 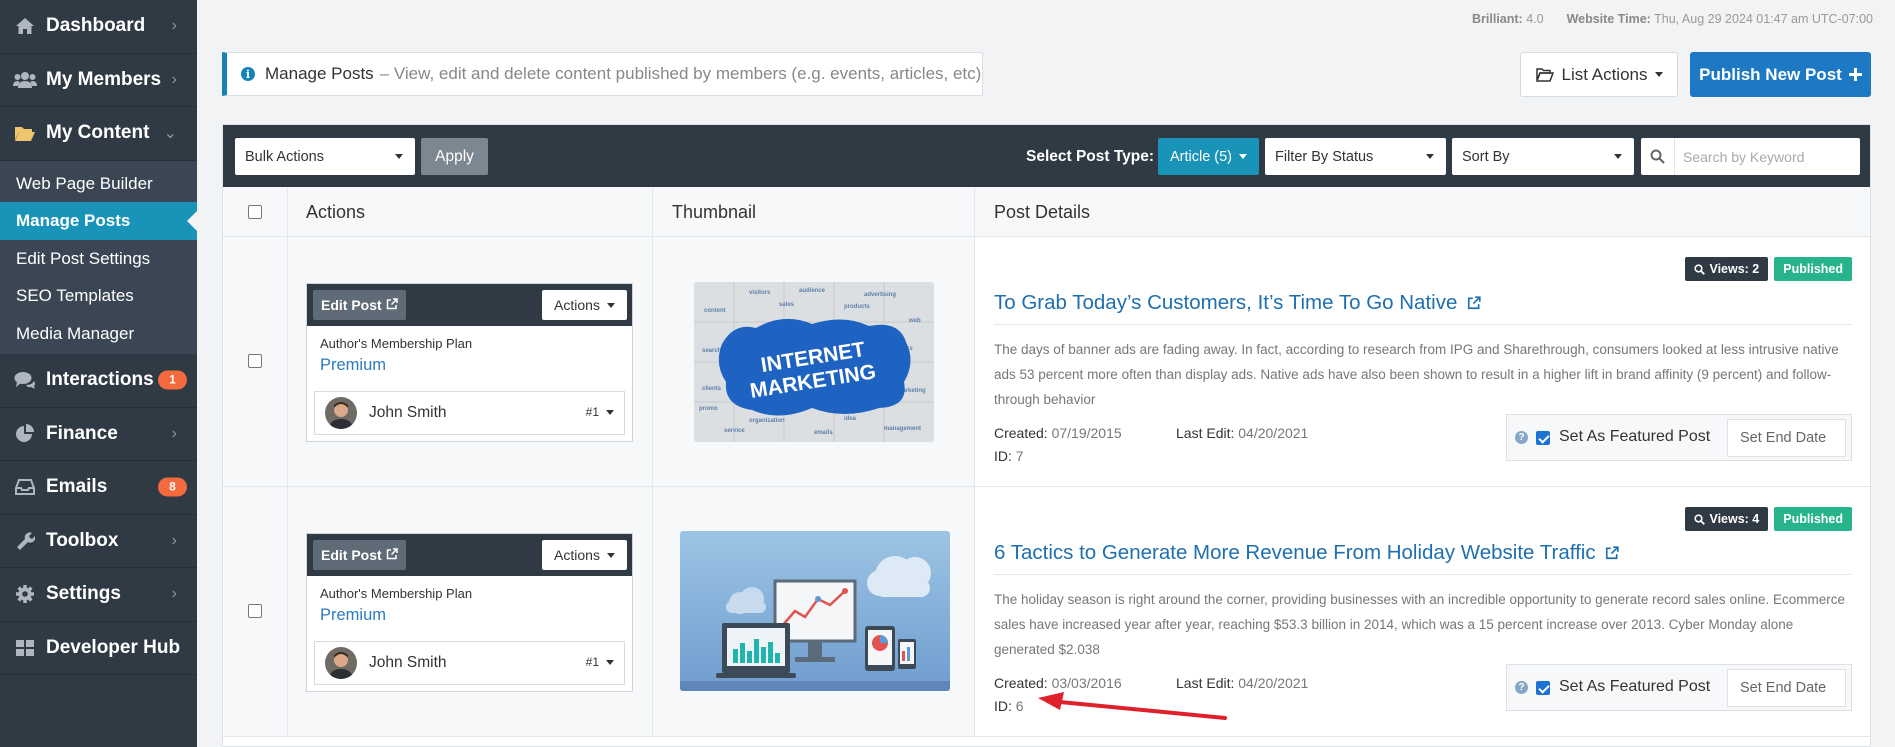 I want to click on sort-by-select: Sort By, so click(x=1543, y=156).